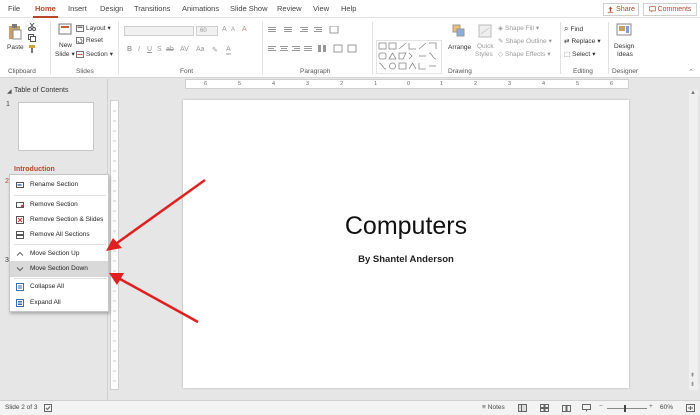 The image size is (700, 415). What do you see at coordinates (544, 408) in the screenshot?
I see `slide-sorter-icon` at bounding box center [544, 408].